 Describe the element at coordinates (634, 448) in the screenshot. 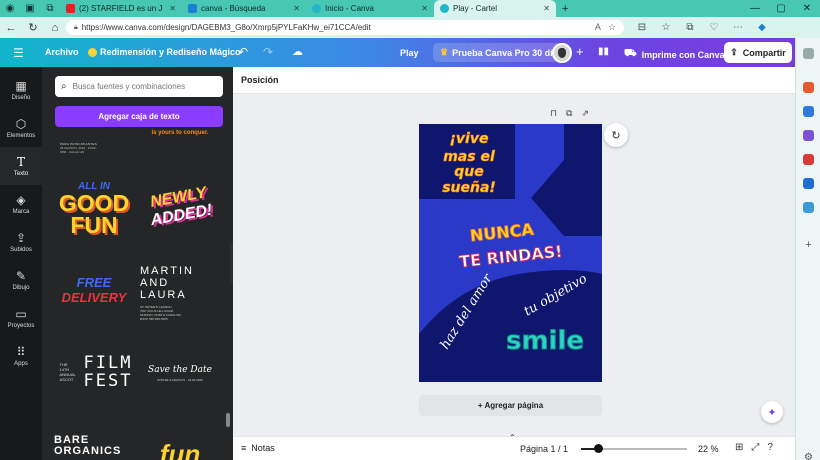

I see `zoom-slider` at that location.